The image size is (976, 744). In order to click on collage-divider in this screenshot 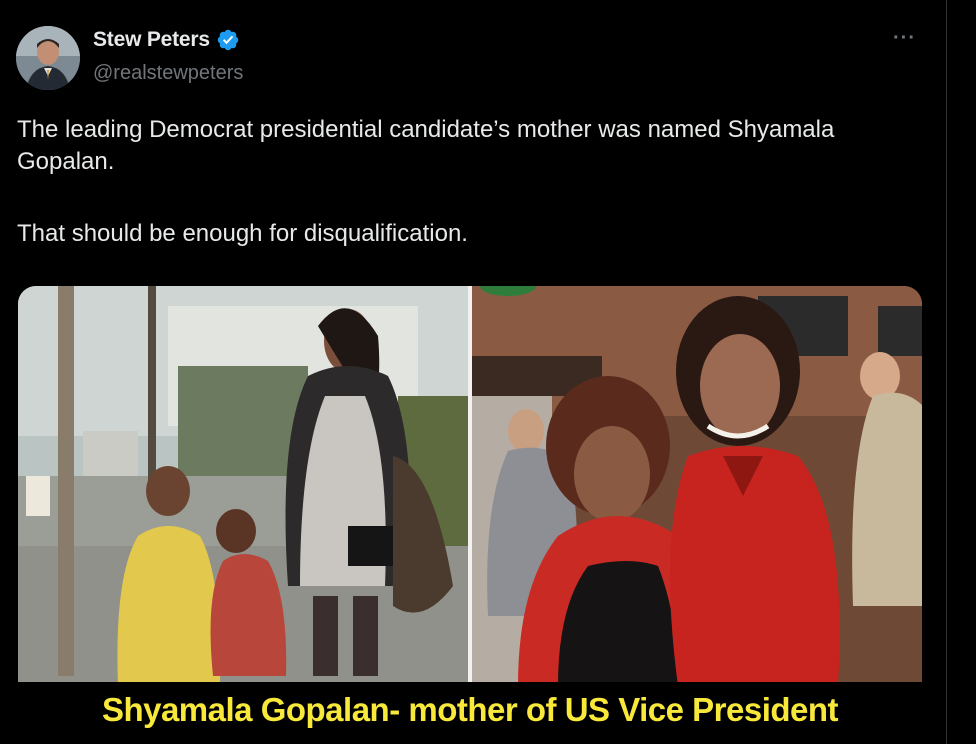, I will do `click(470, 486)`.